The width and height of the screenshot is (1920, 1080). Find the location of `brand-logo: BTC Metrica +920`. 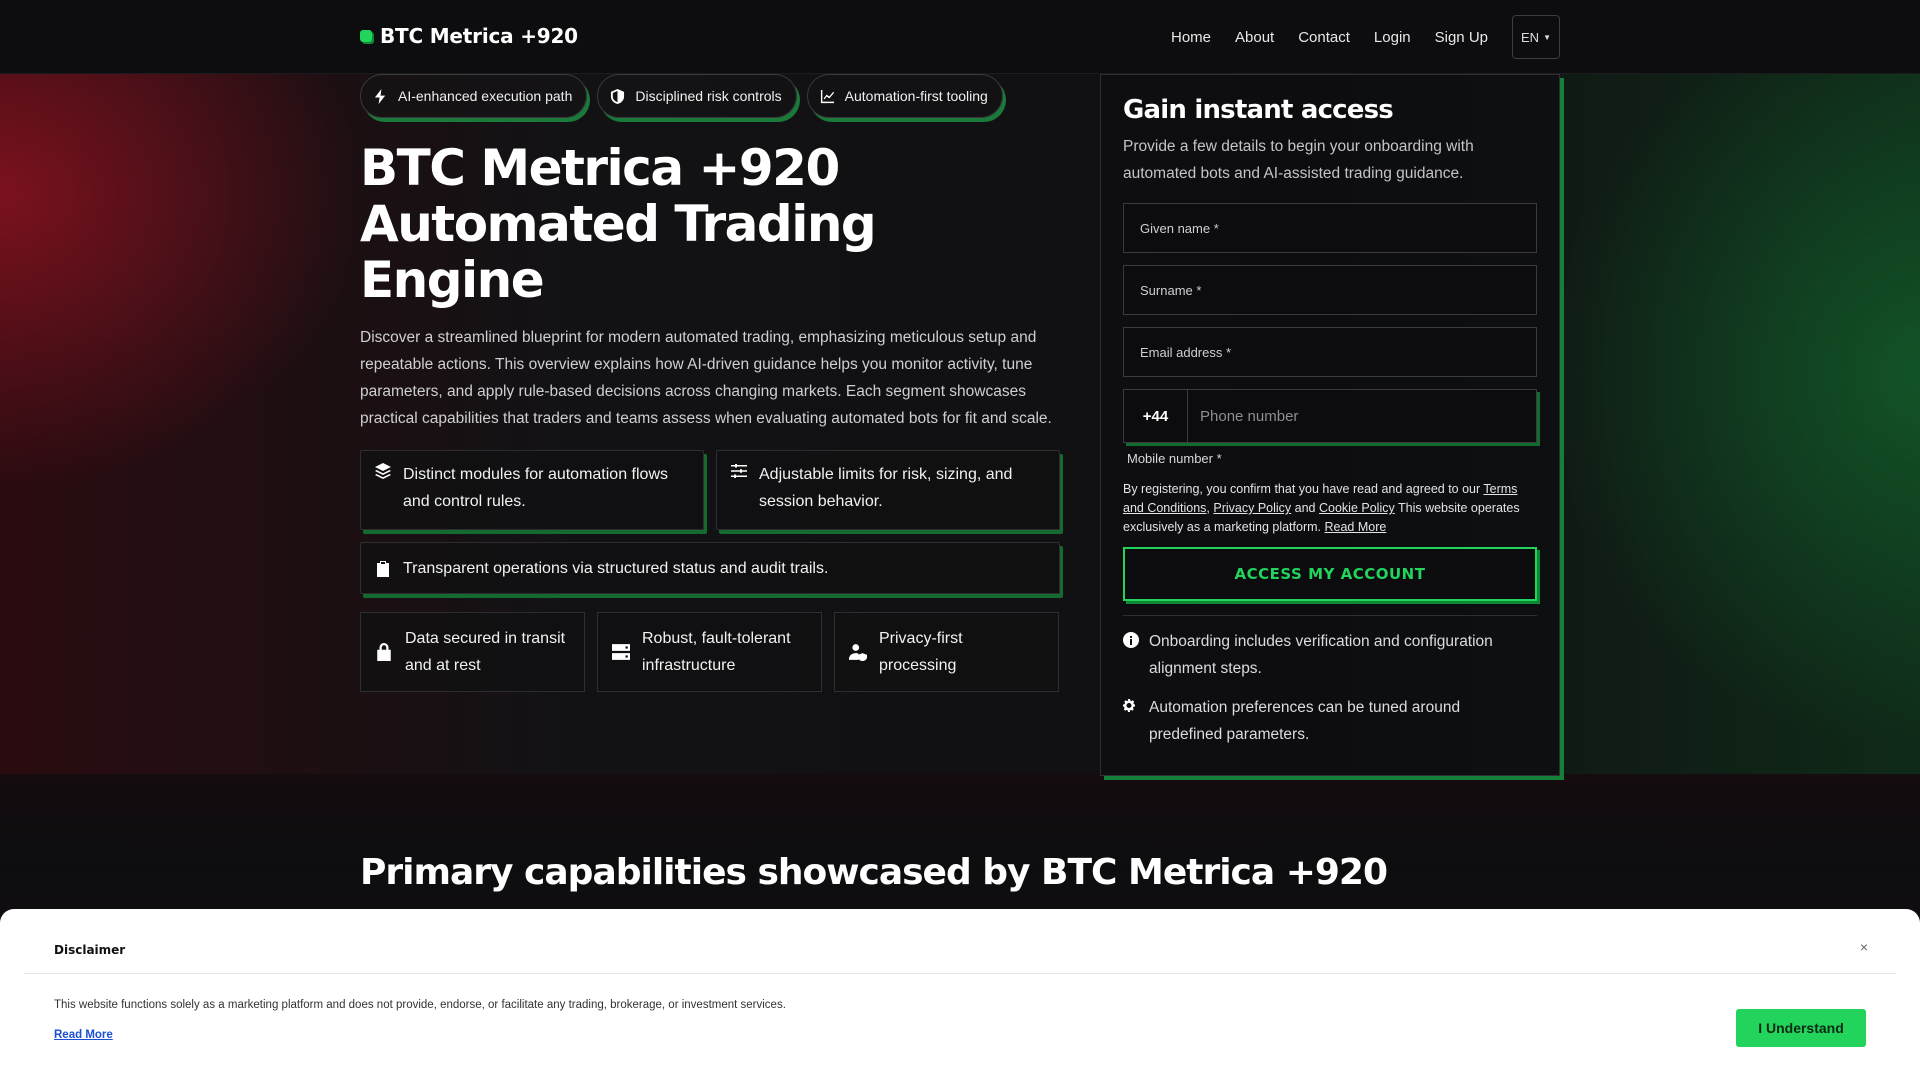

brand-logo: BTC Metrica +920 is located at coordinates (469, 36).